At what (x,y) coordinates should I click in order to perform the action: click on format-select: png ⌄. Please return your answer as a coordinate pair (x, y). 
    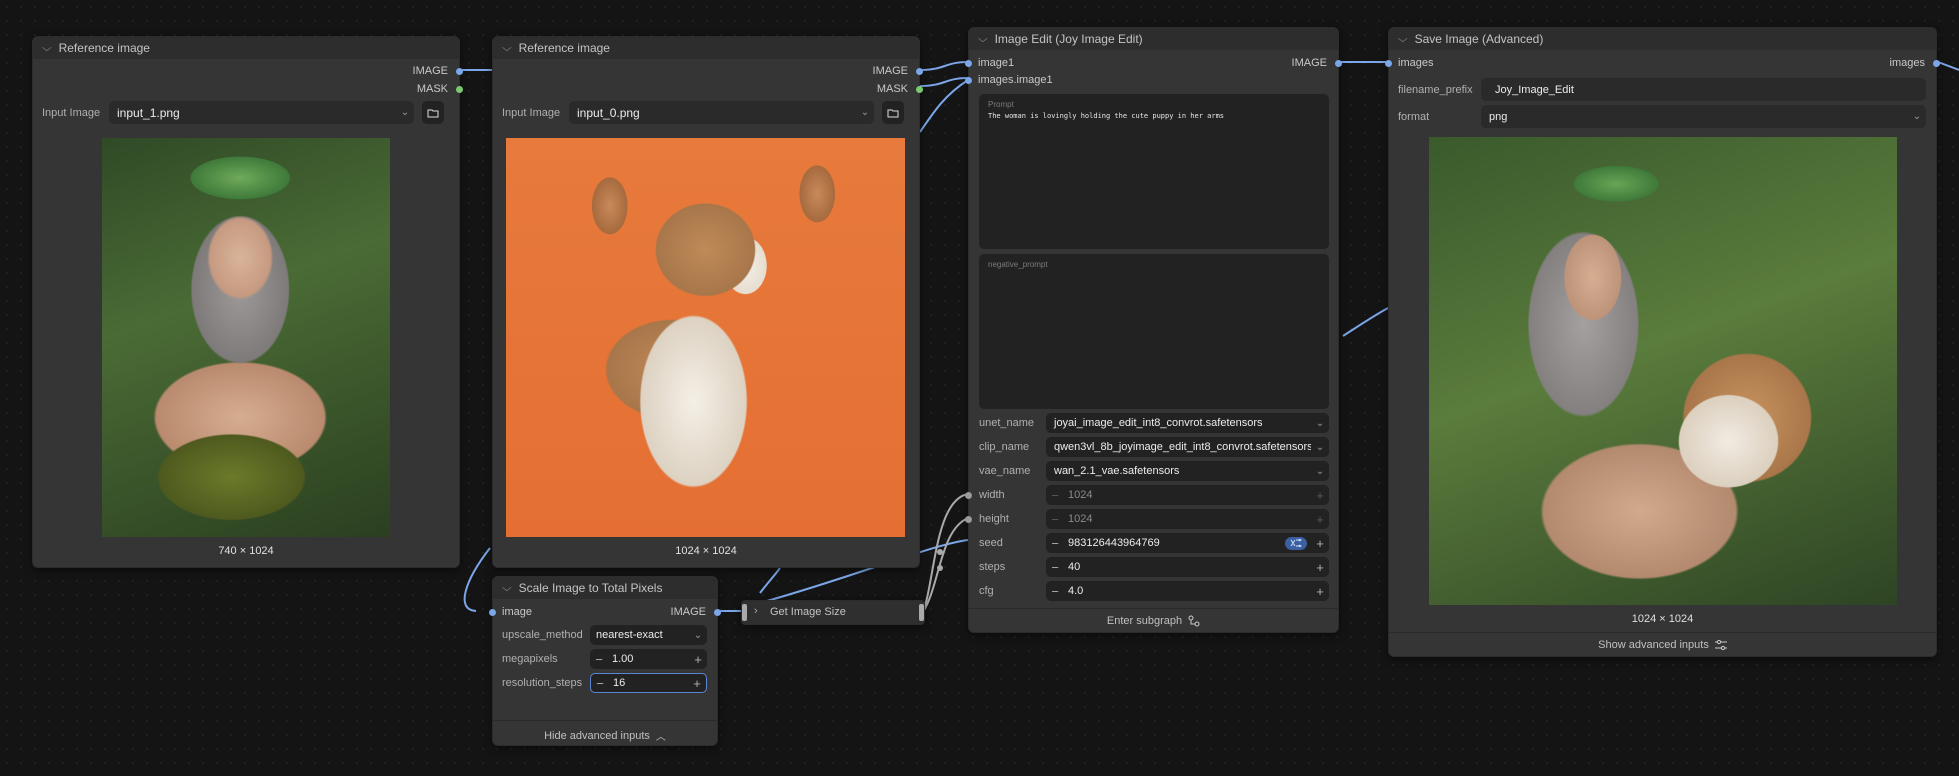
    Looking at the image, I should click on (1703, 116).